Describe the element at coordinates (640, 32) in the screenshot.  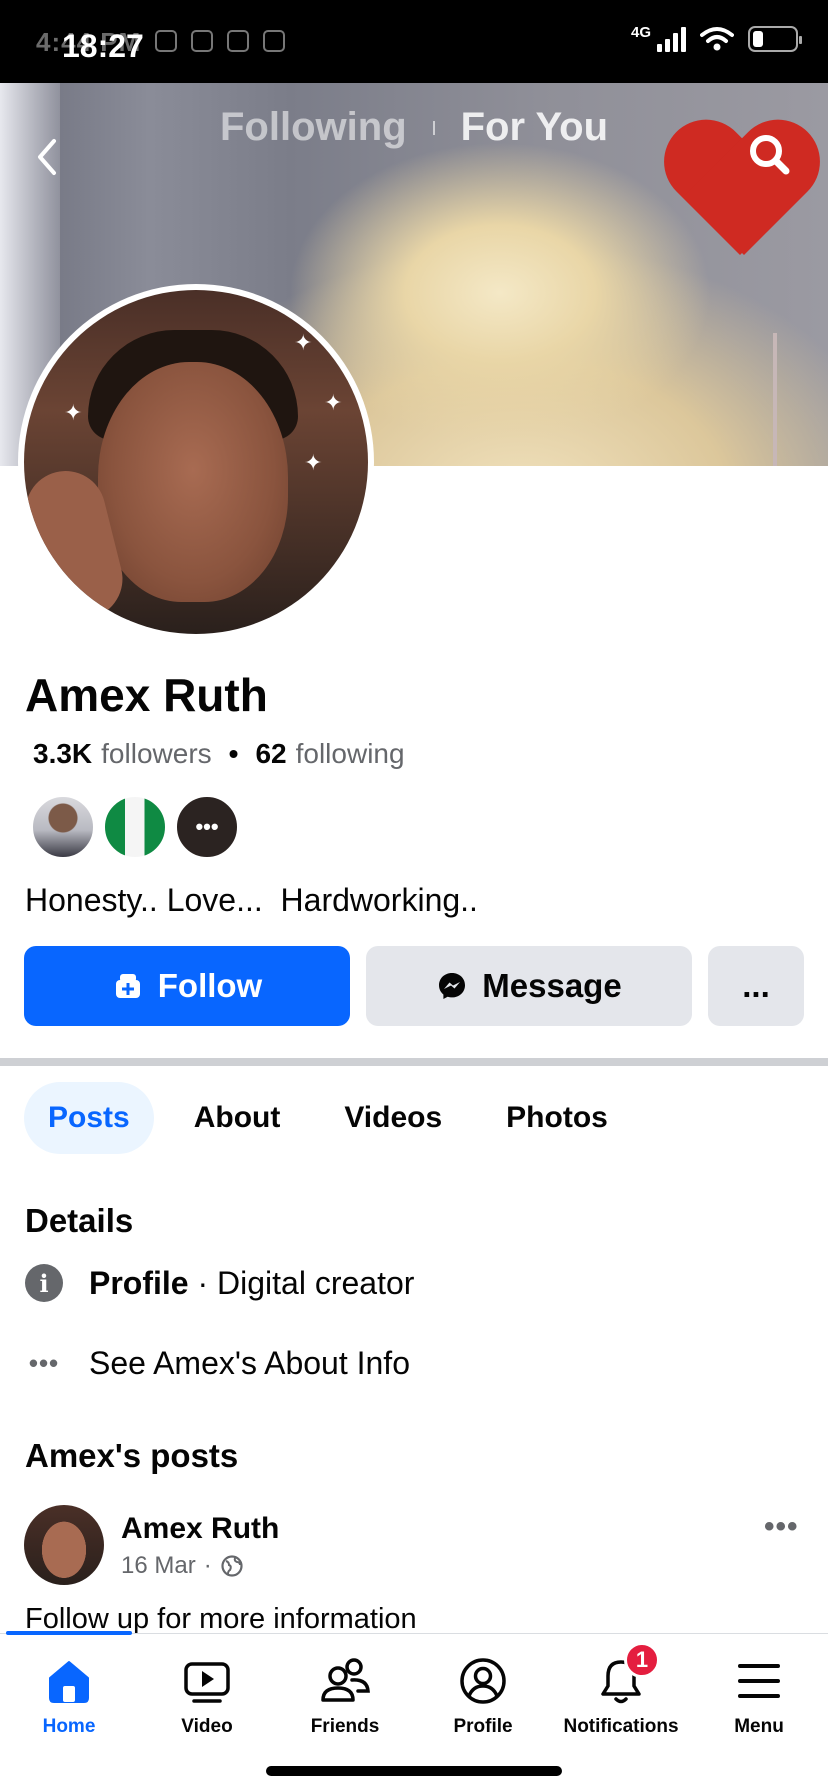
I see `network-type: 4G` at that location.